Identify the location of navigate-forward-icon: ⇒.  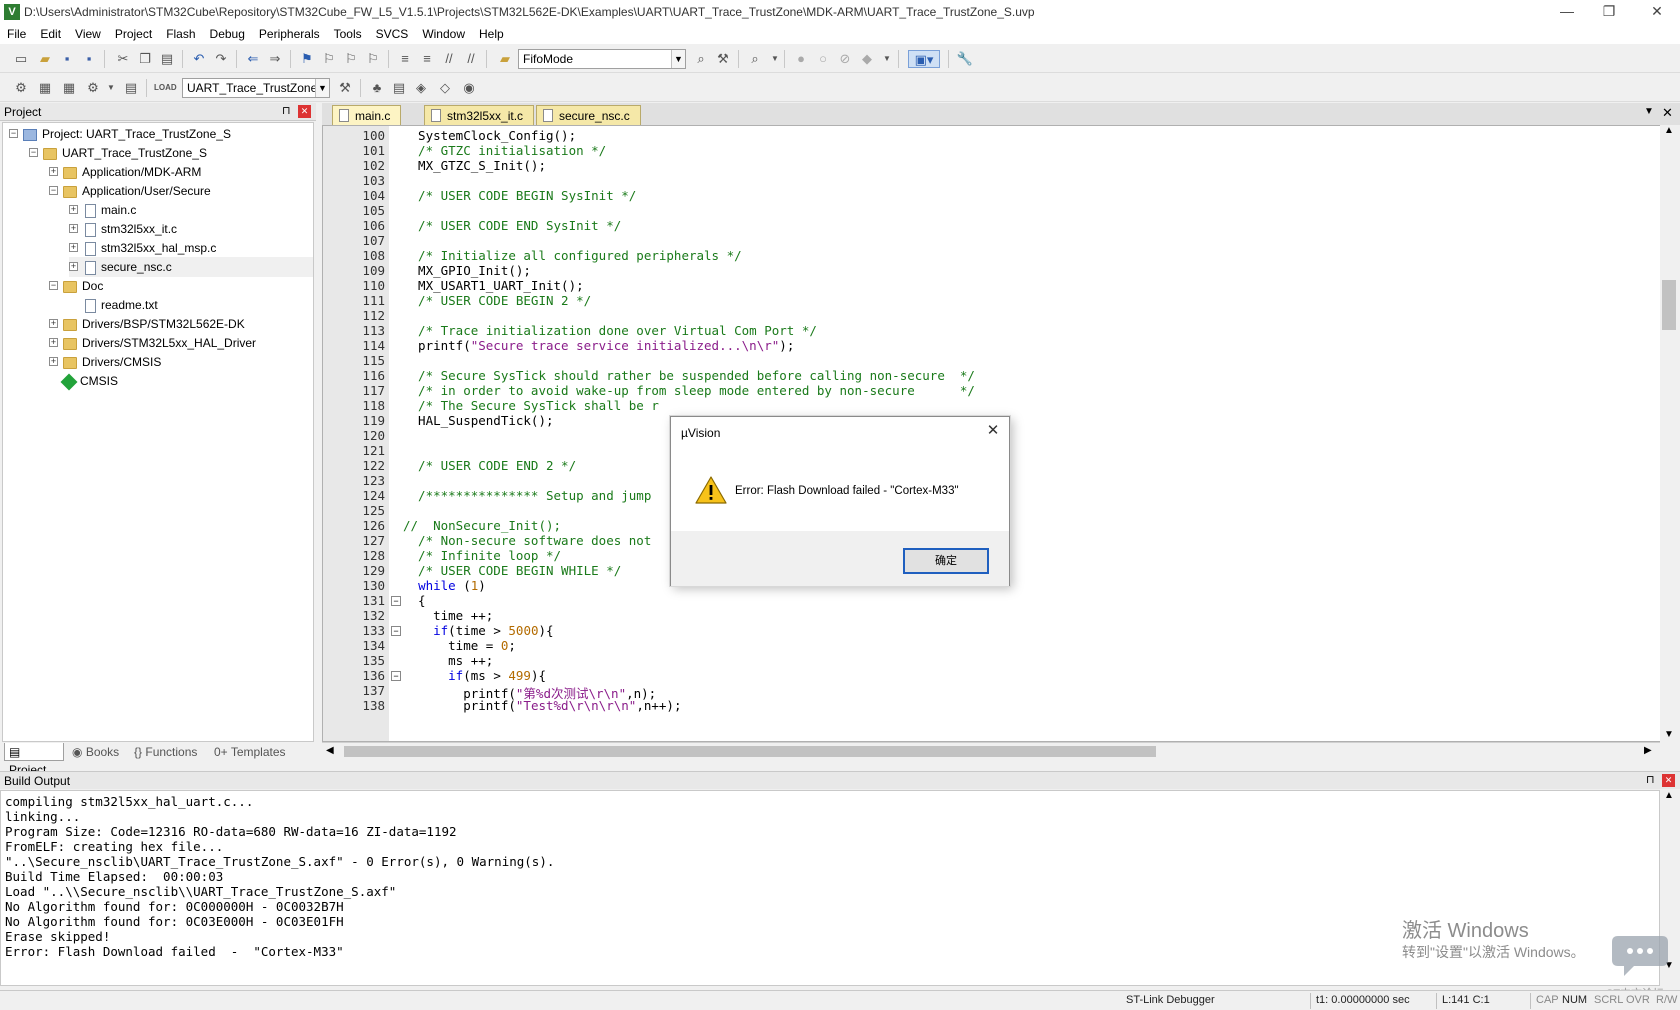
(275, 59).